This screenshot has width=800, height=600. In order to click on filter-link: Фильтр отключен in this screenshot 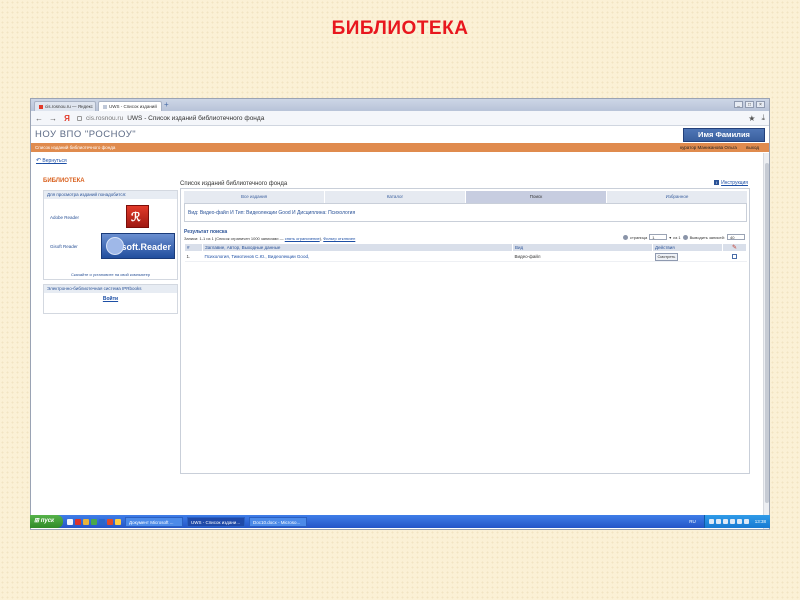, I will do `click(339, 238)`.